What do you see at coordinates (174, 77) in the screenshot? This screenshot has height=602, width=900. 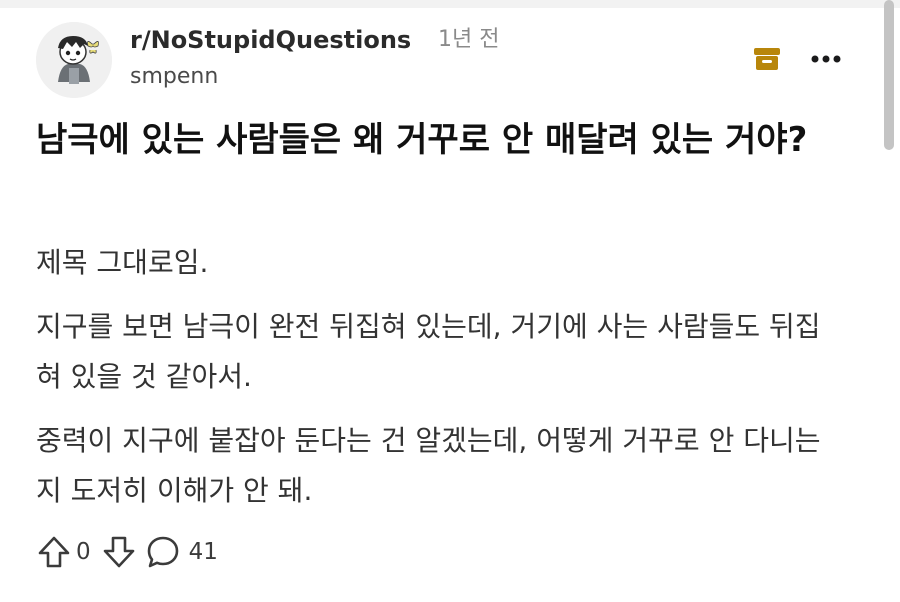 I see `username: smpenn` at bounding box center [174, 77].